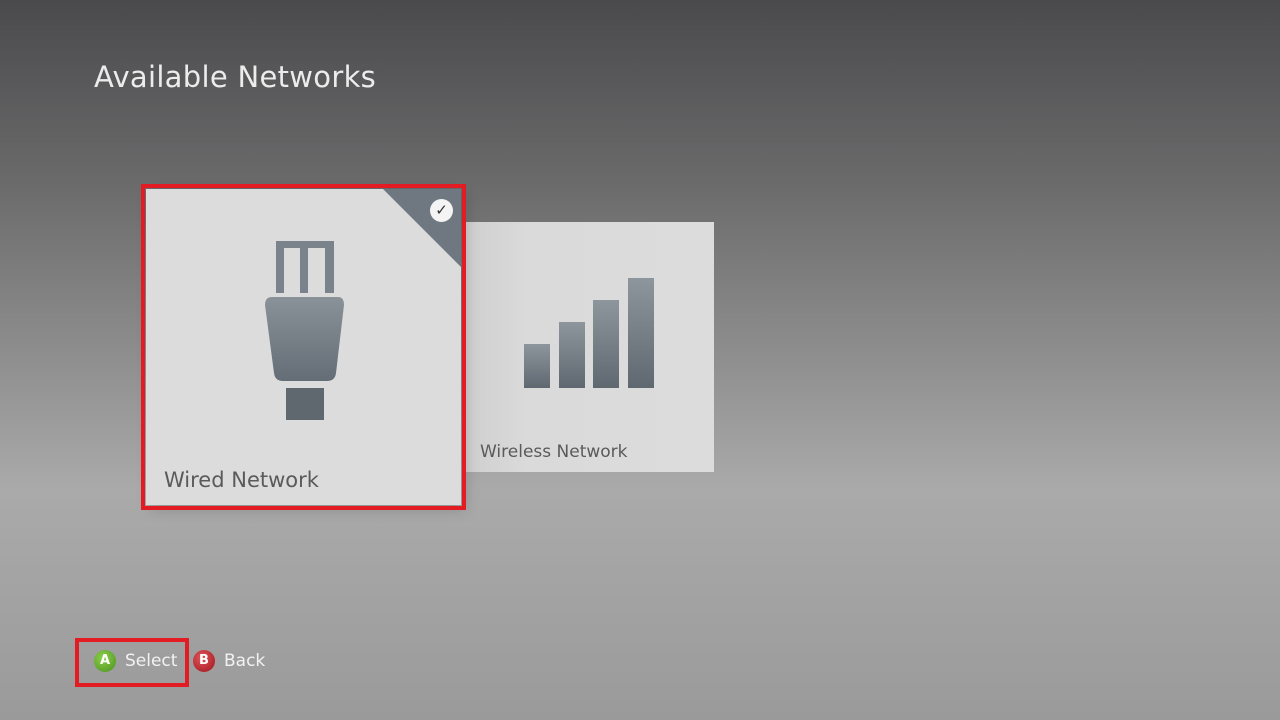 The image size is (1280, 720). Describe the element at coordinates (422, 228) in the screenshot. I see `selected-corner-marker` at that location.